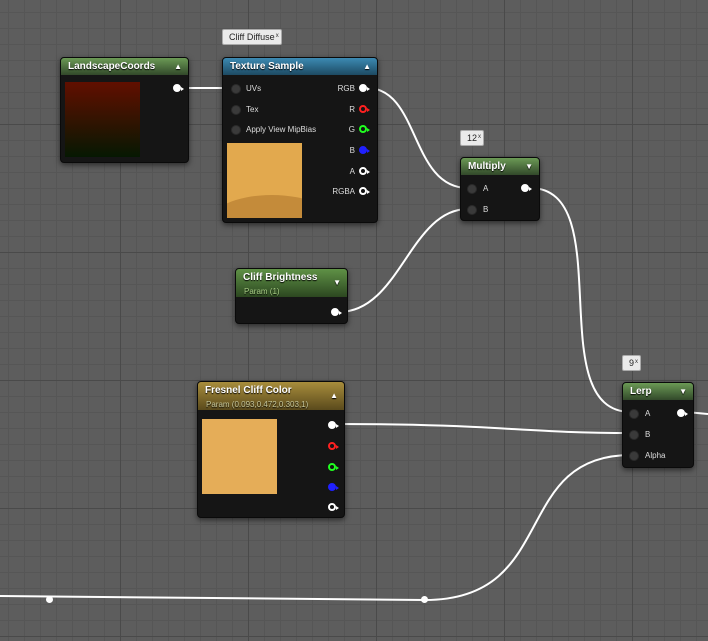 The image size is (708, 641). What do you see at coordinates (346, 88) in the screenshot?
I see `pin-label-rgb: RGB` at bounding box center [346, 88].